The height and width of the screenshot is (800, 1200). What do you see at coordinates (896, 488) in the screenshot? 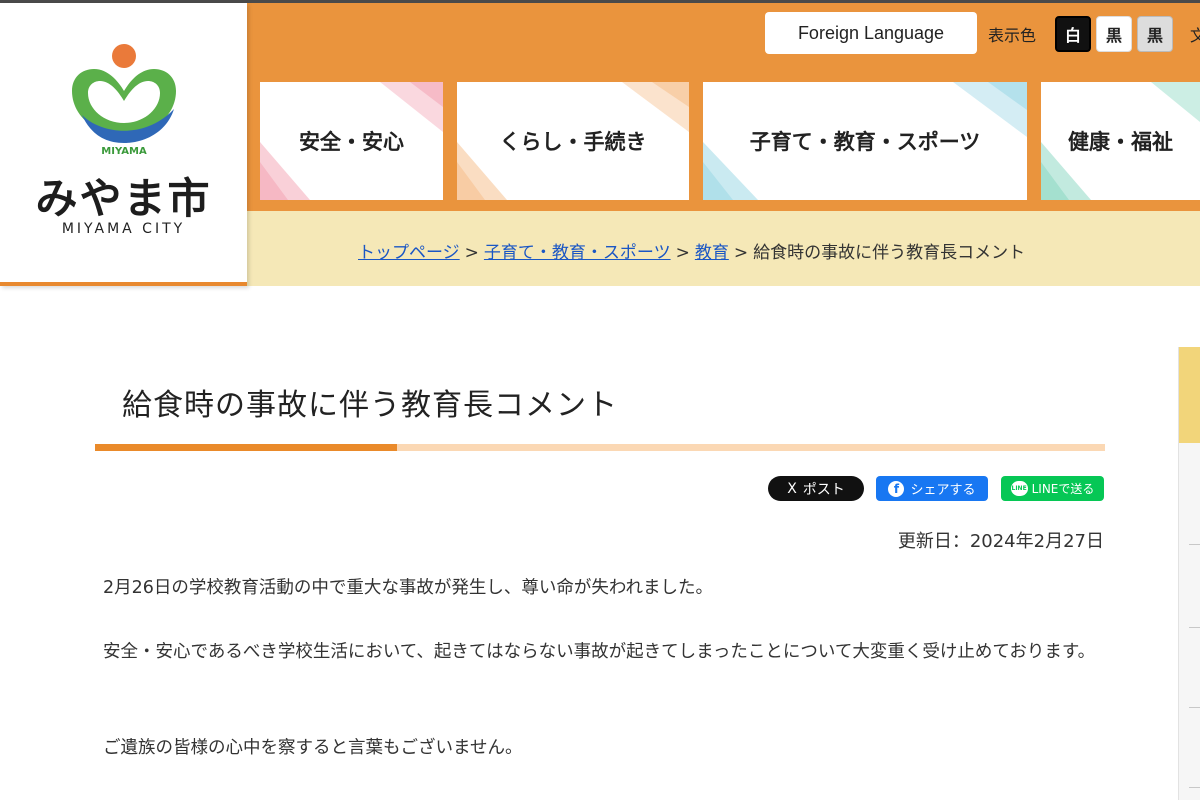
I see `facebook-icon: f` at bounding box center [896, 488].